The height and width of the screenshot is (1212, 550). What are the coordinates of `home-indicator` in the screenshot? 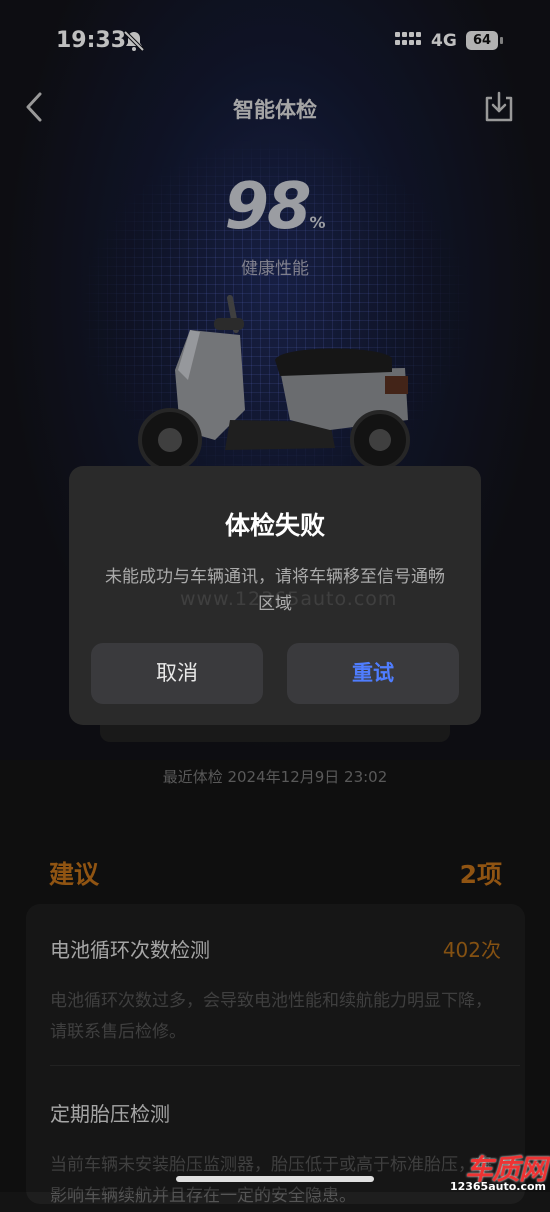 It's located at (275, 1179).